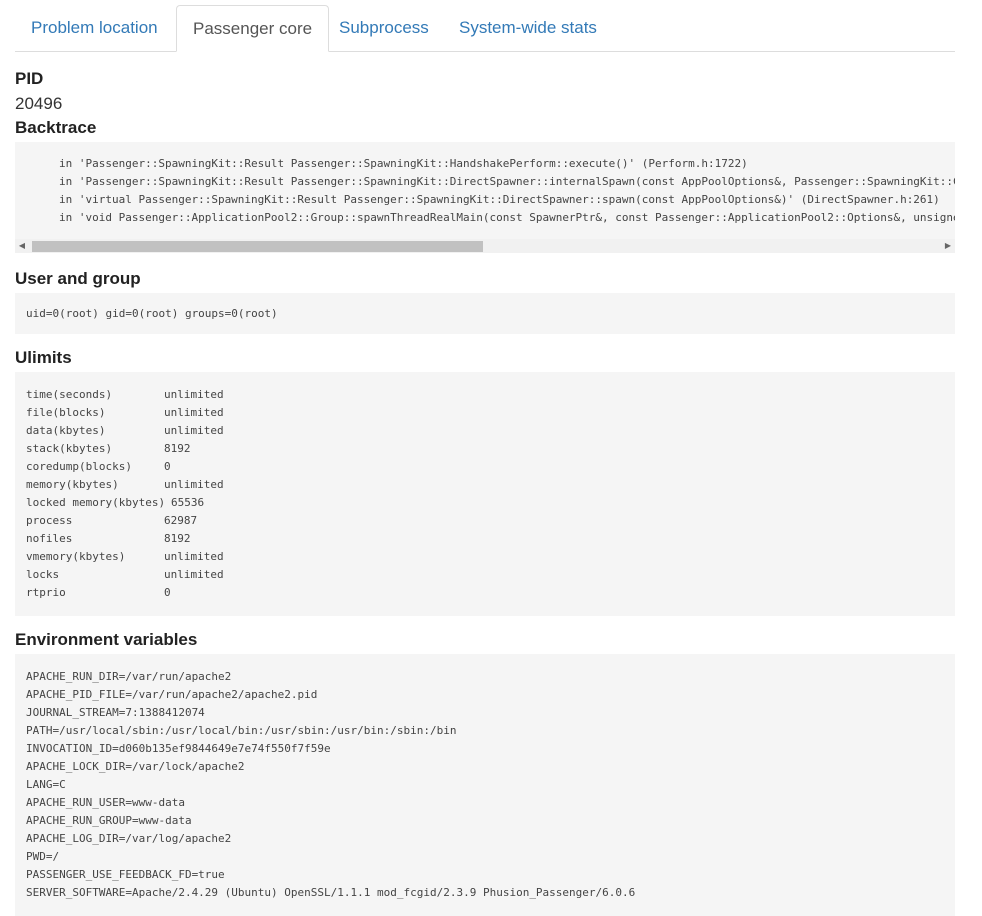 The height and width of the screenshot is (916, 982). What do you see at coordinates (384, 27) in the screenshot?
I see `tab-subprocess: Subprocess` at bounding box center [384, 27].